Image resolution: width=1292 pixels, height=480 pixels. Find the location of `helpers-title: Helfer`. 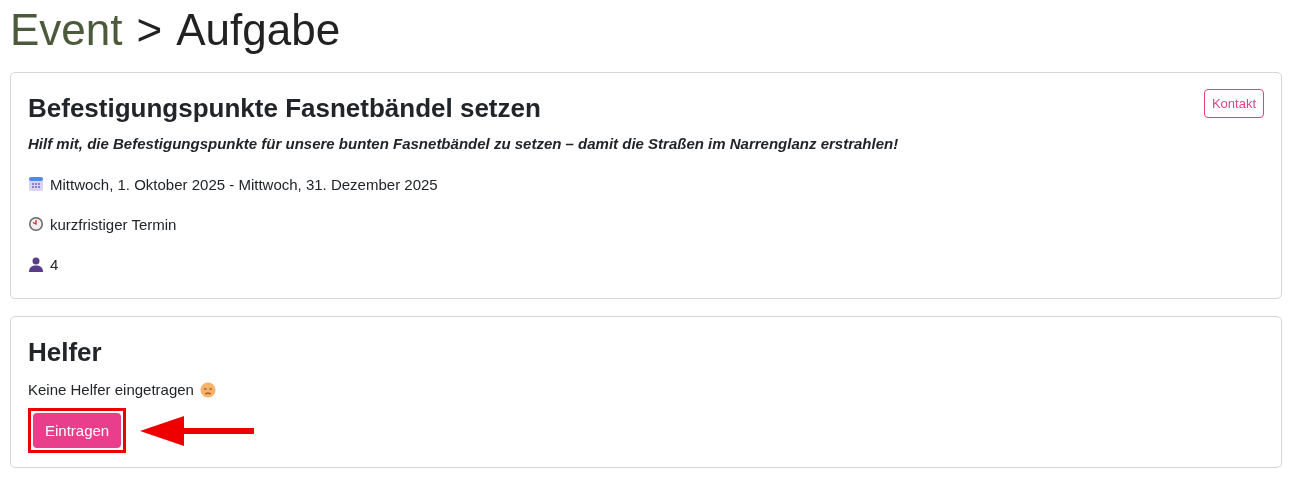

helpers-title: Helfer is located at coordinates (65, 352).